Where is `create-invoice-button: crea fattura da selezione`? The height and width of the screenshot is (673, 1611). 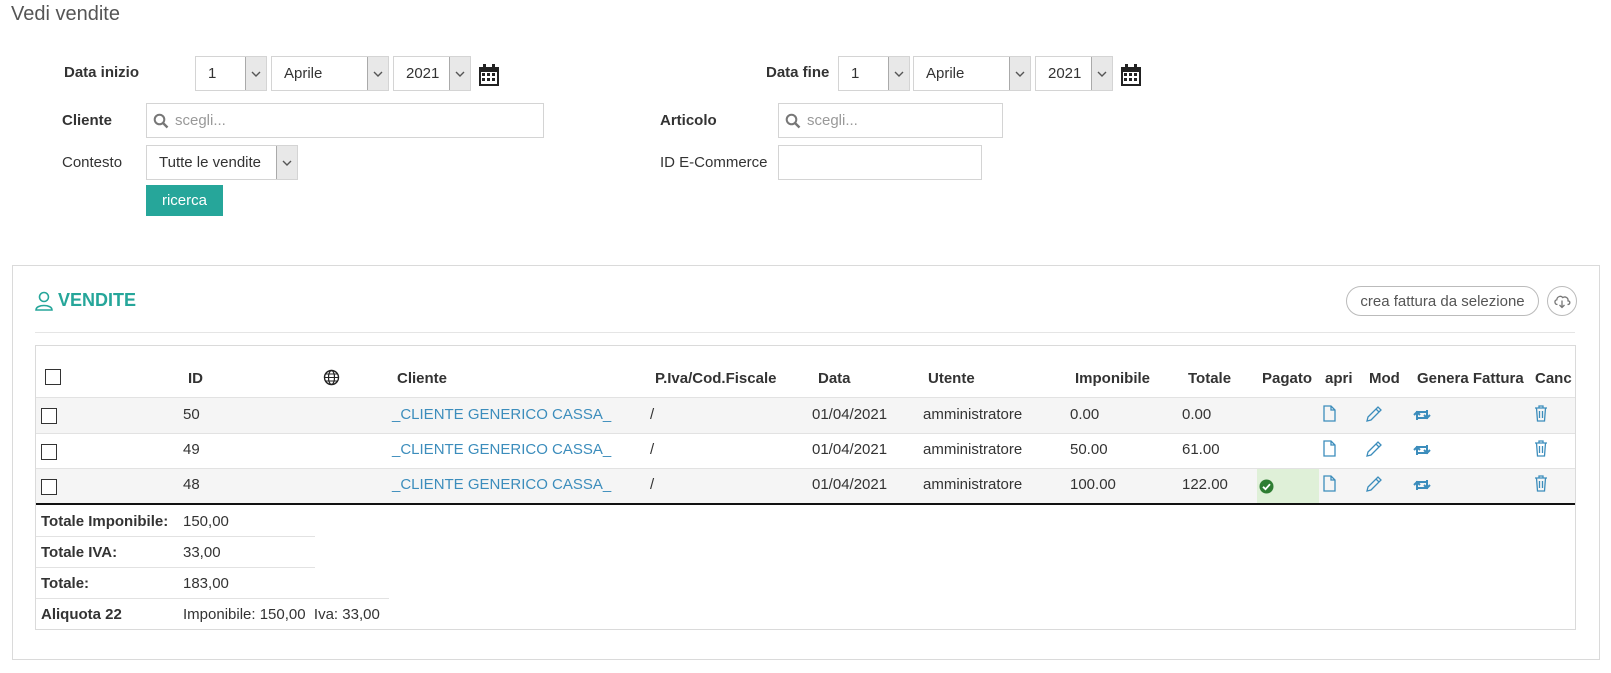 create-invoice-button: crea fattura da selezione is located at coordinates (1442, 301).